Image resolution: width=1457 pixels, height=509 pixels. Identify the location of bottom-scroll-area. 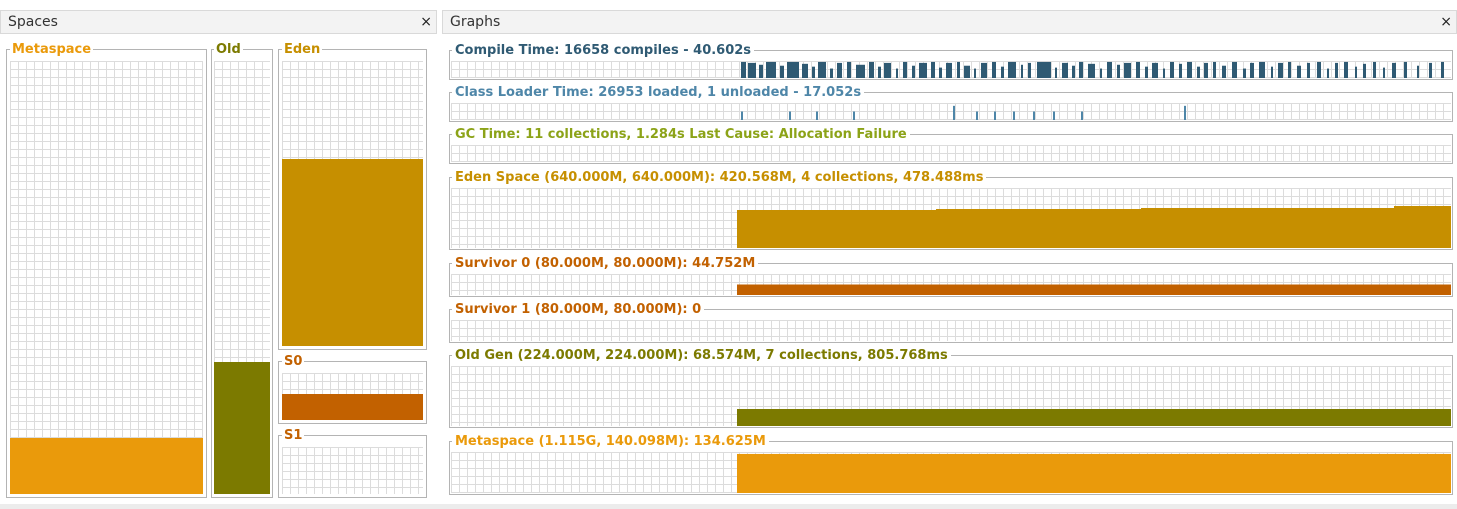
(728, 506).